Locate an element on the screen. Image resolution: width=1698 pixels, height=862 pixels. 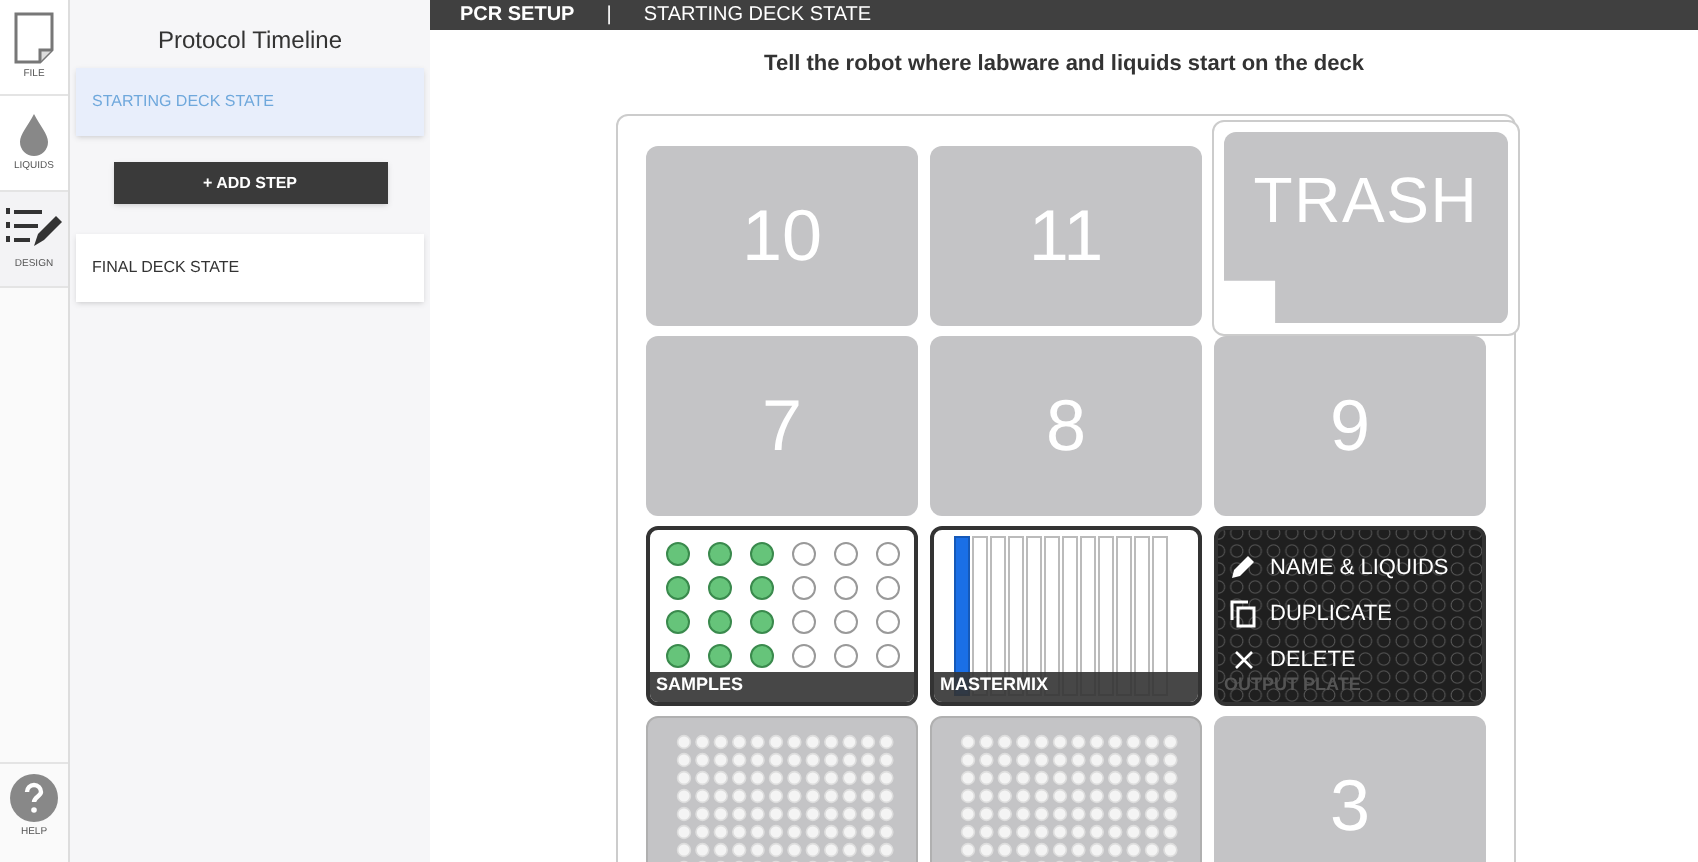
close-icon is located at coordinates (1243, 659).